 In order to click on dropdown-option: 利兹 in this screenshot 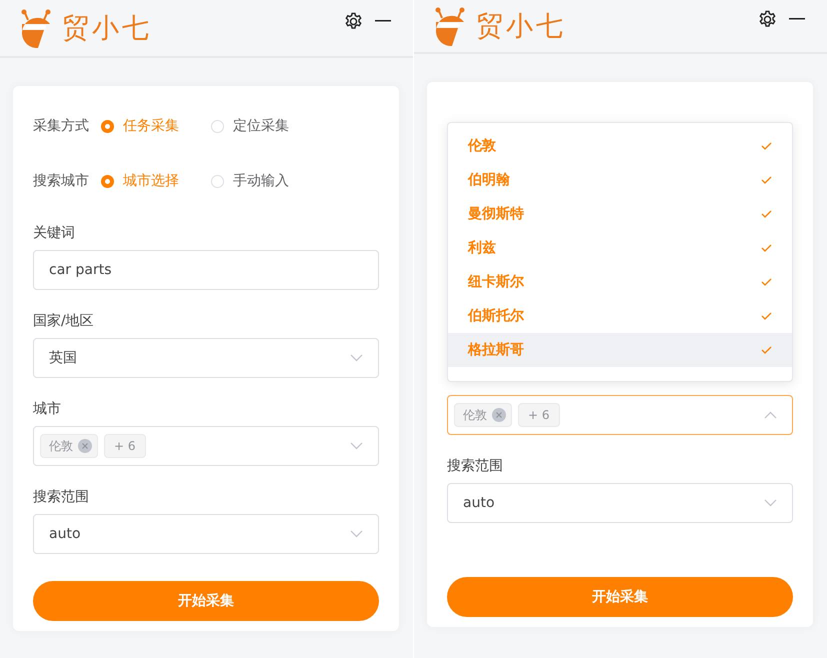, I will do `click(620, 248)`.